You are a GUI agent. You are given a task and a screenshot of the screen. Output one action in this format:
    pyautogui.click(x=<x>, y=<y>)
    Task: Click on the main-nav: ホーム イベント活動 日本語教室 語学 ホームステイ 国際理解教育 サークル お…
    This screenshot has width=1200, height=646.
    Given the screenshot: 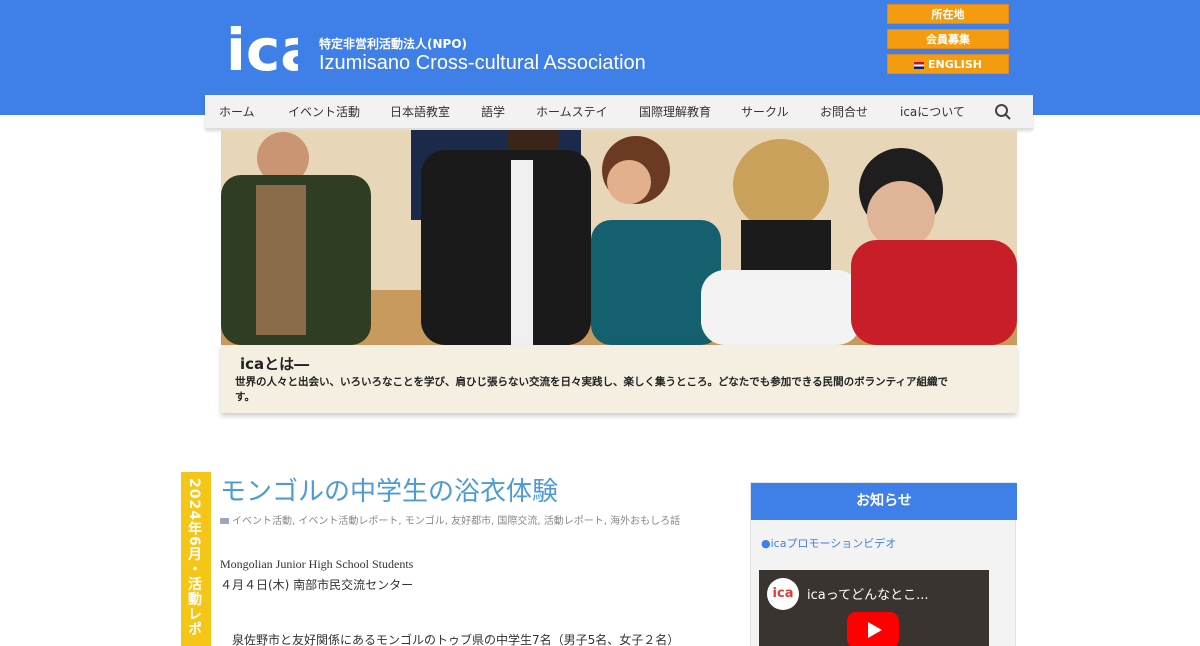 What is the action you would take?
    pyautogui.click(x=619, y=112)
    